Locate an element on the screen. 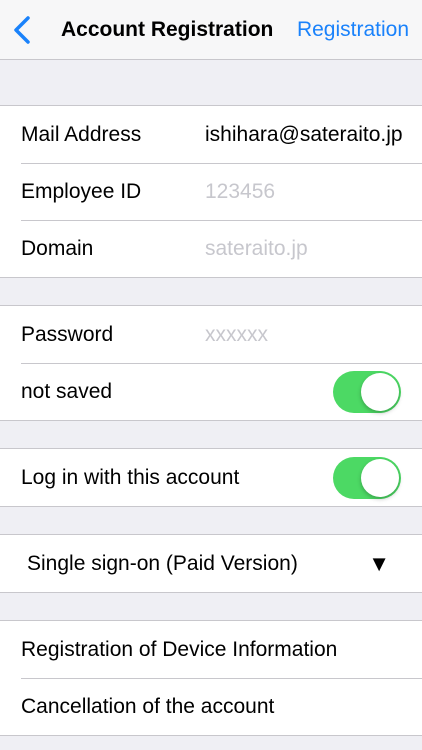 Image resolution: width=422 pixels, height=750 pixels. not-saved-toggle is located at coordinates (367, 391).